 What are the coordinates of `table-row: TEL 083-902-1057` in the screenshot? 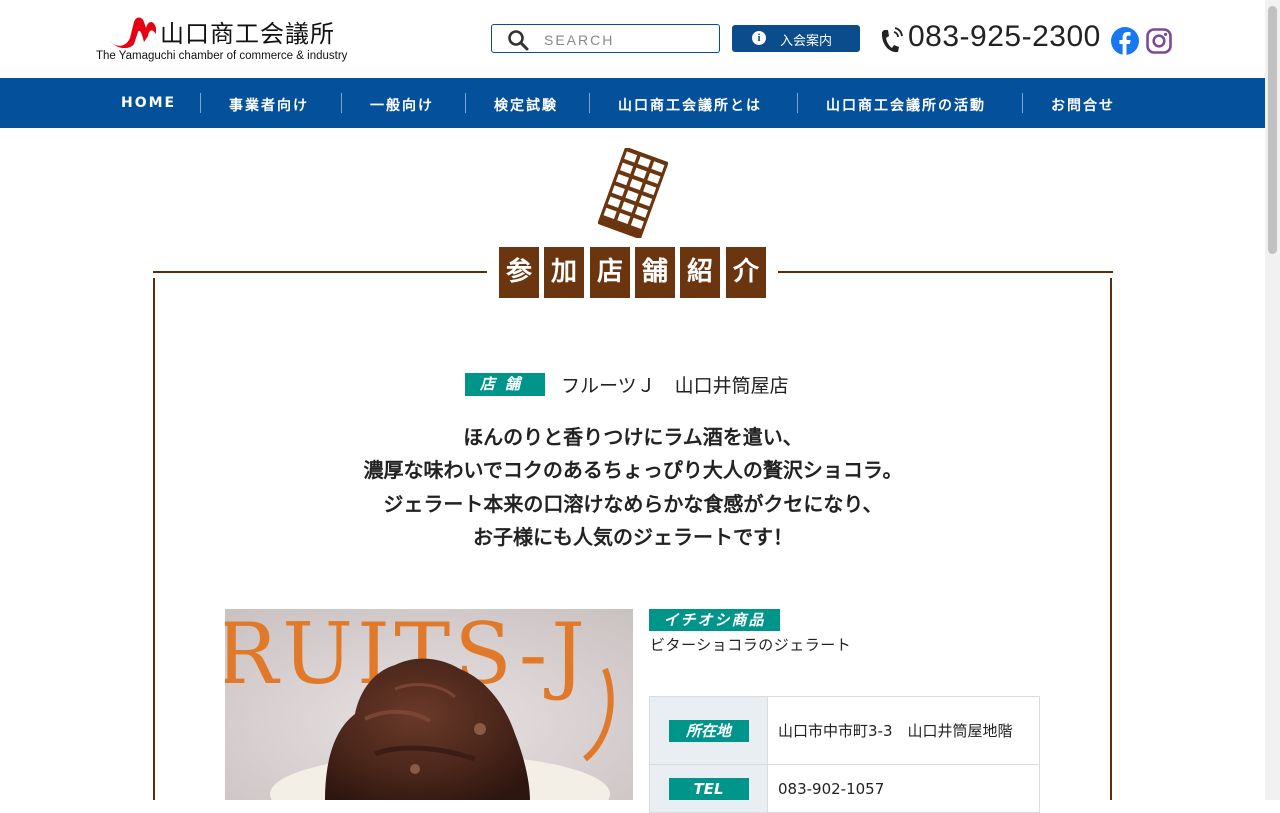 It's located at (844, 788).